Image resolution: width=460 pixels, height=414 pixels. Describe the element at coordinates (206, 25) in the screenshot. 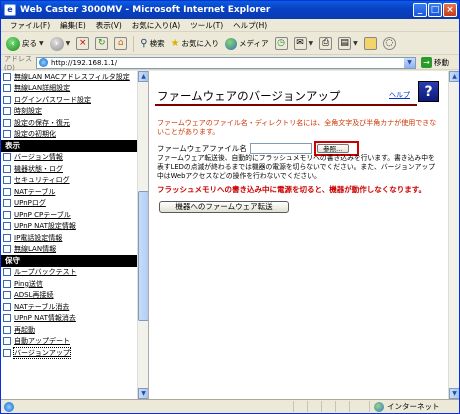

I see `menu-tools: ツール(T)` at that location.